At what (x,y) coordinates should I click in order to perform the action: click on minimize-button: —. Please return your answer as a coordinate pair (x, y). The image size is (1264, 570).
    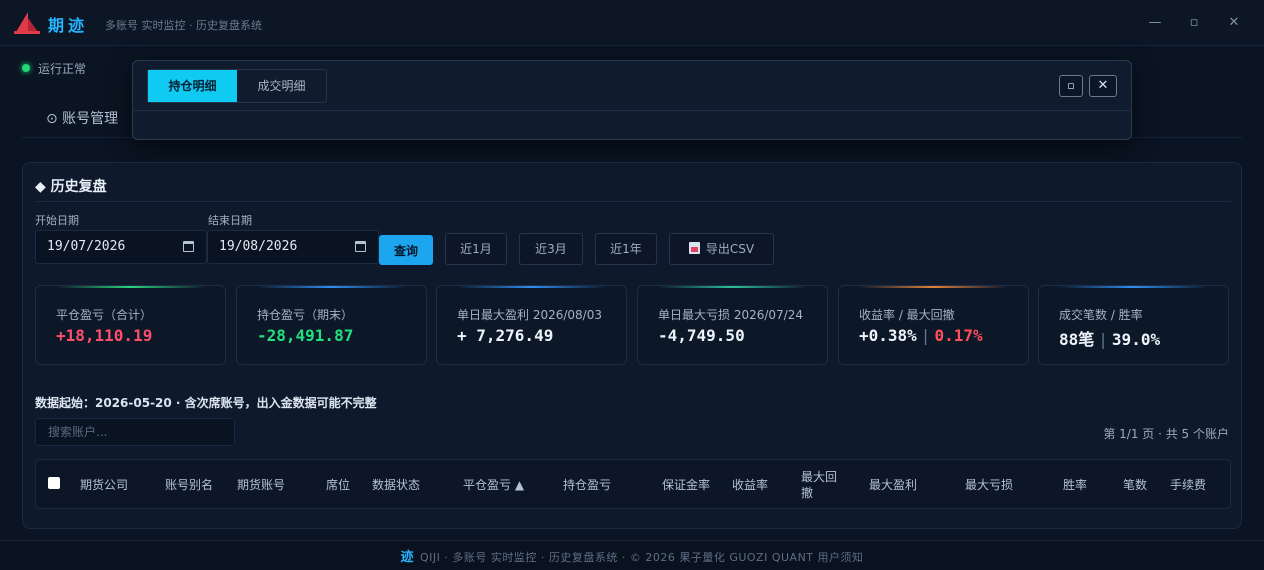
    Looking at the image, I should click on (1155, 23).